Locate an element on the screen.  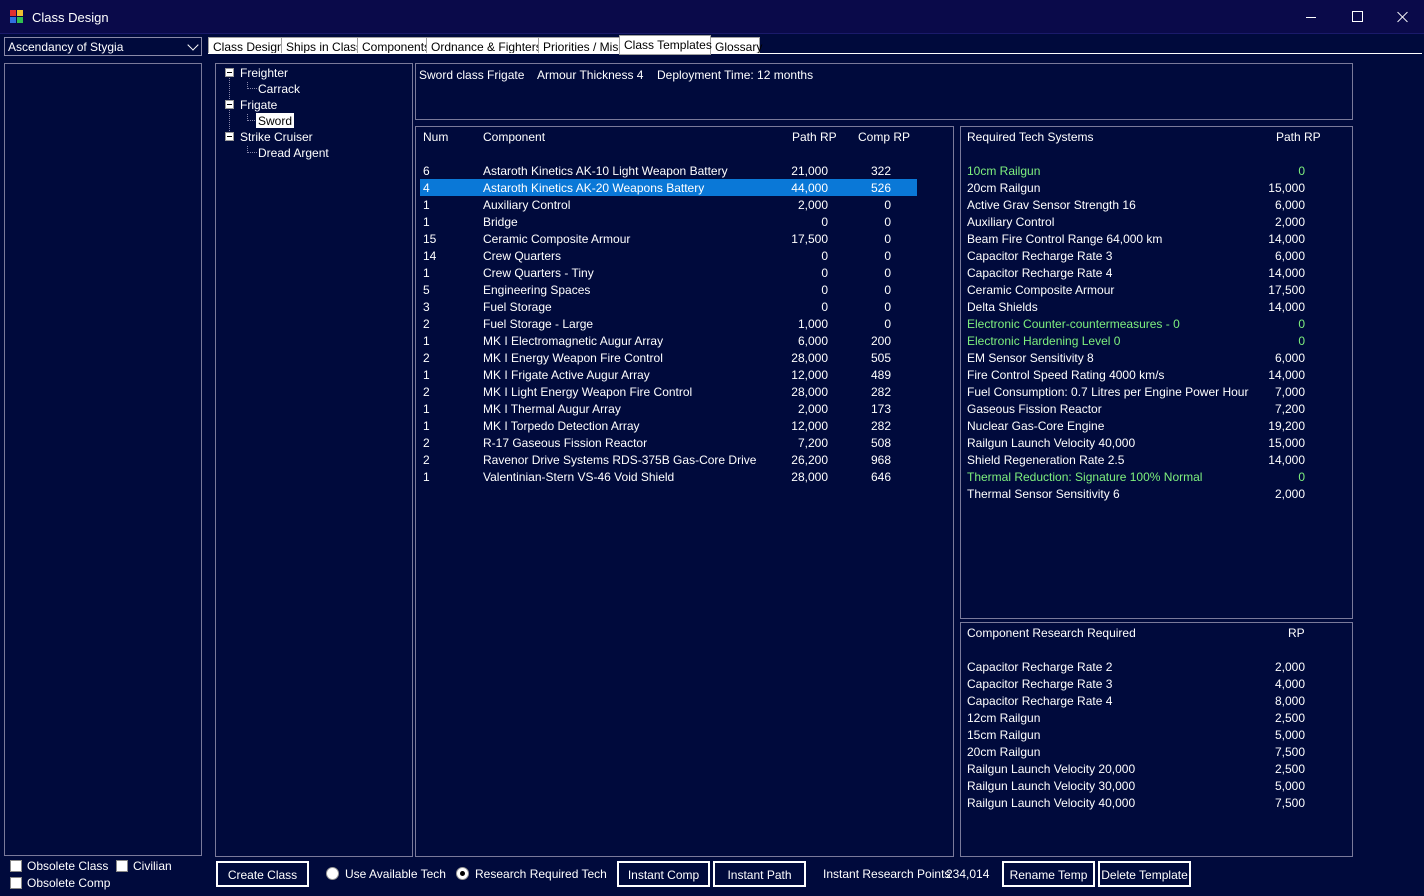
list-item: Thermal Sensor Sensitivity 6 2,000 is located at coordinates (1155, 493).